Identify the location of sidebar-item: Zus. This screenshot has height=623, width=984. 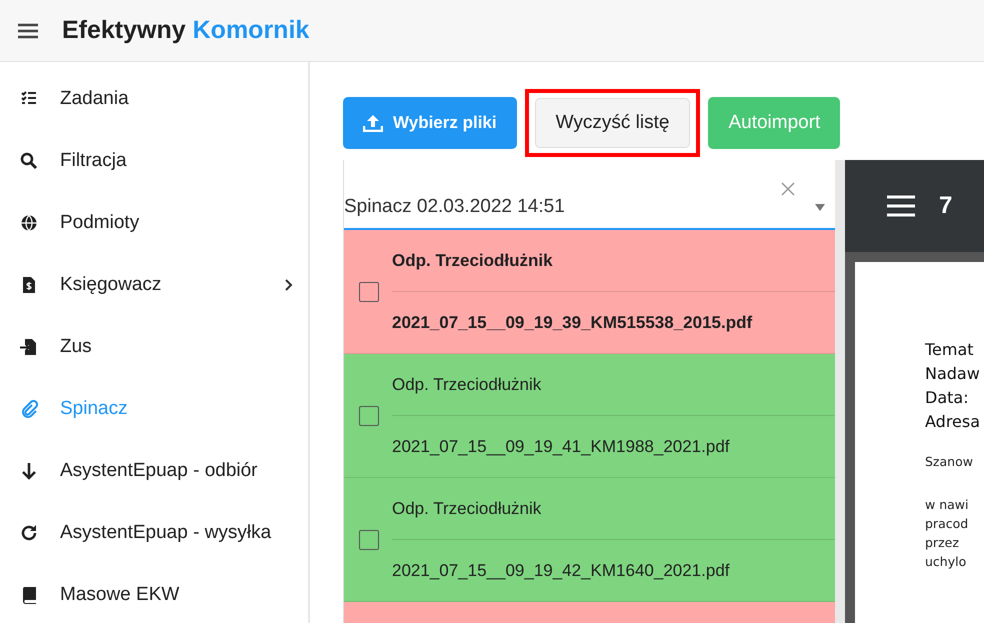
(154, 347).